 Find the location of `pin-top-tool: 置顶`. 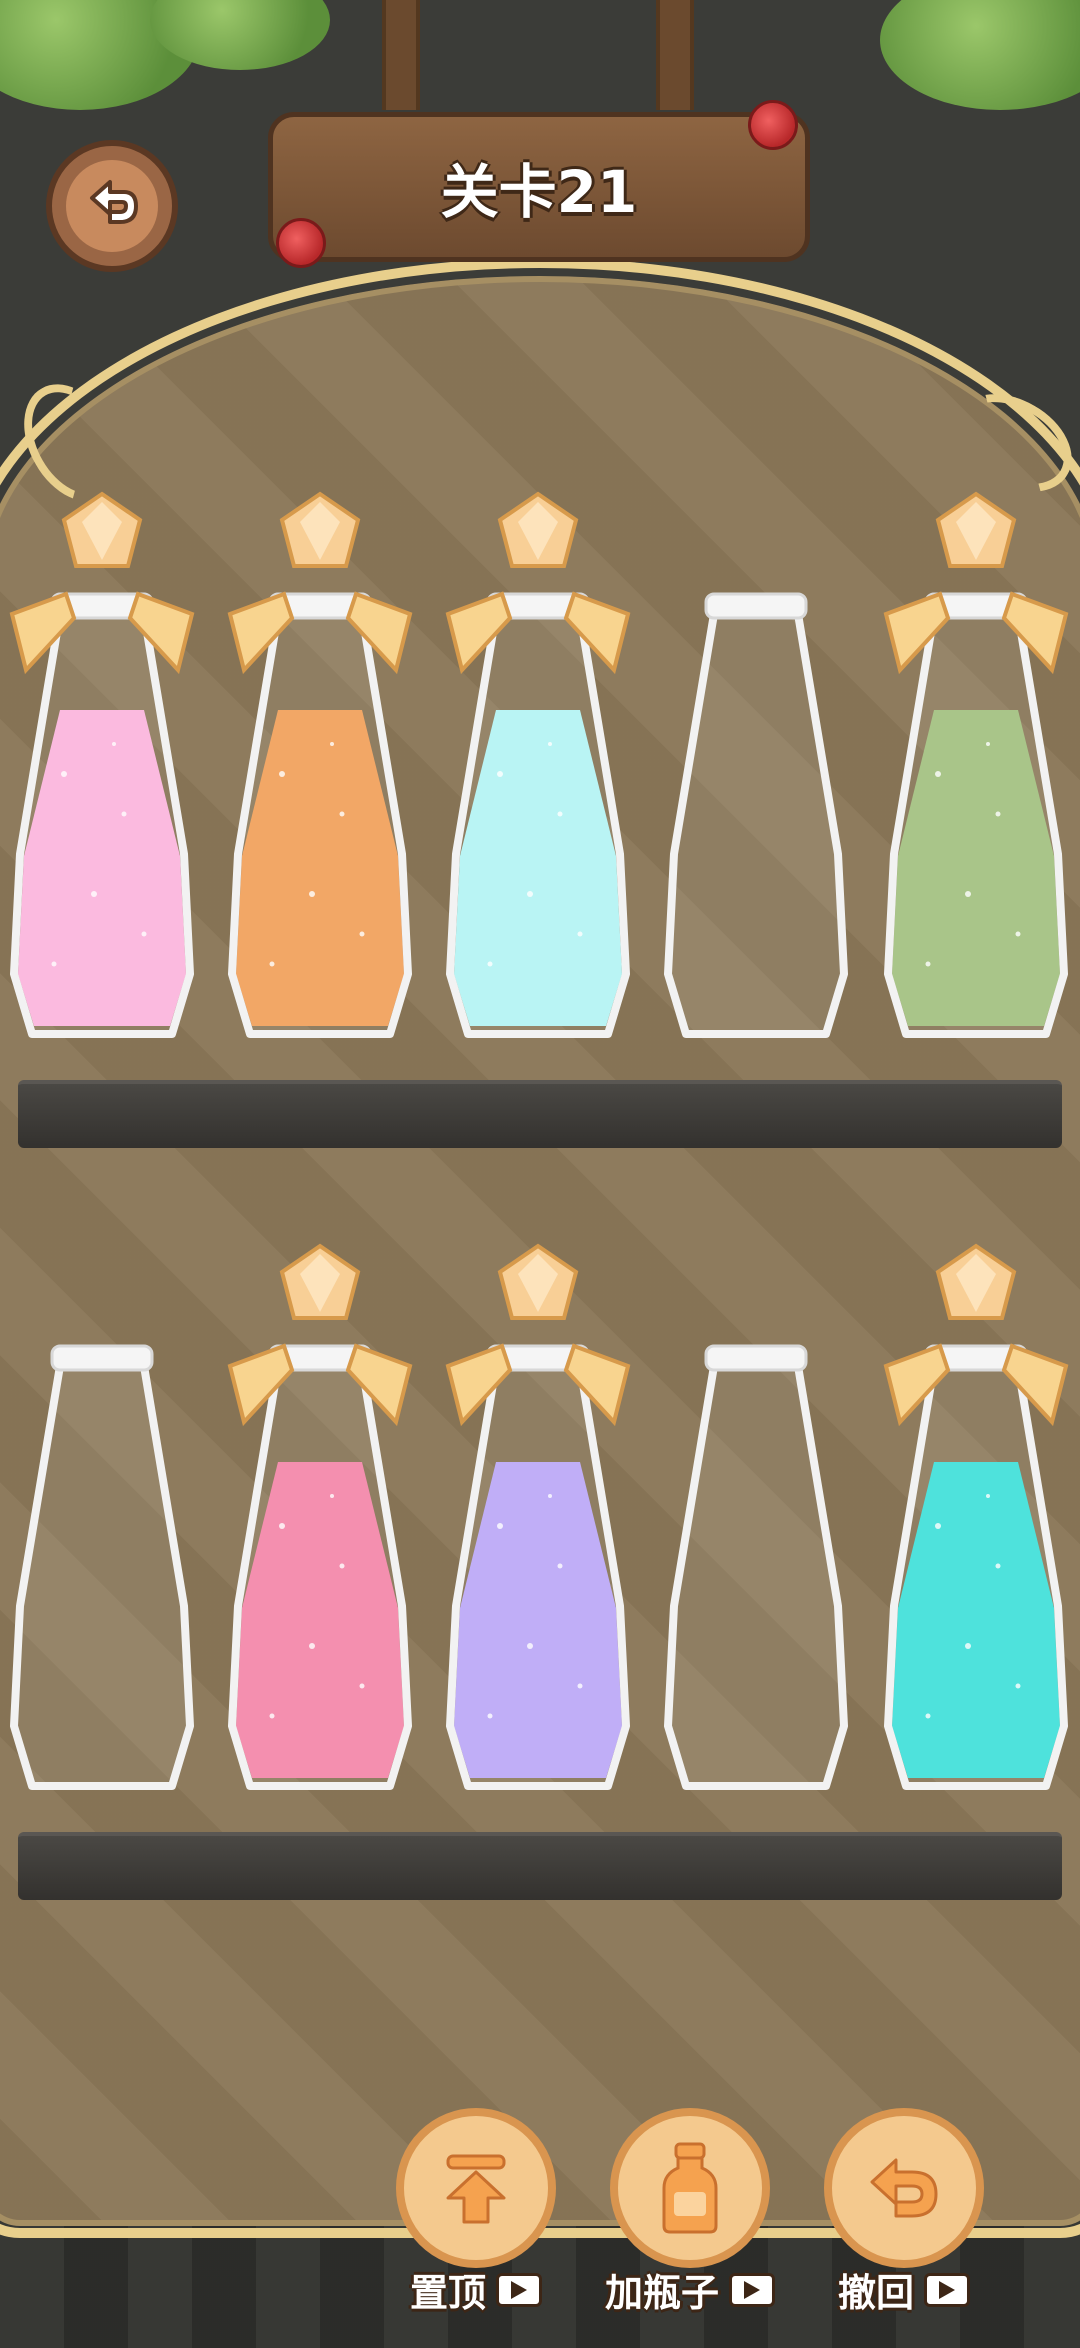

pin-top-tool: 置顶 is located at coordinates (476, 2211).